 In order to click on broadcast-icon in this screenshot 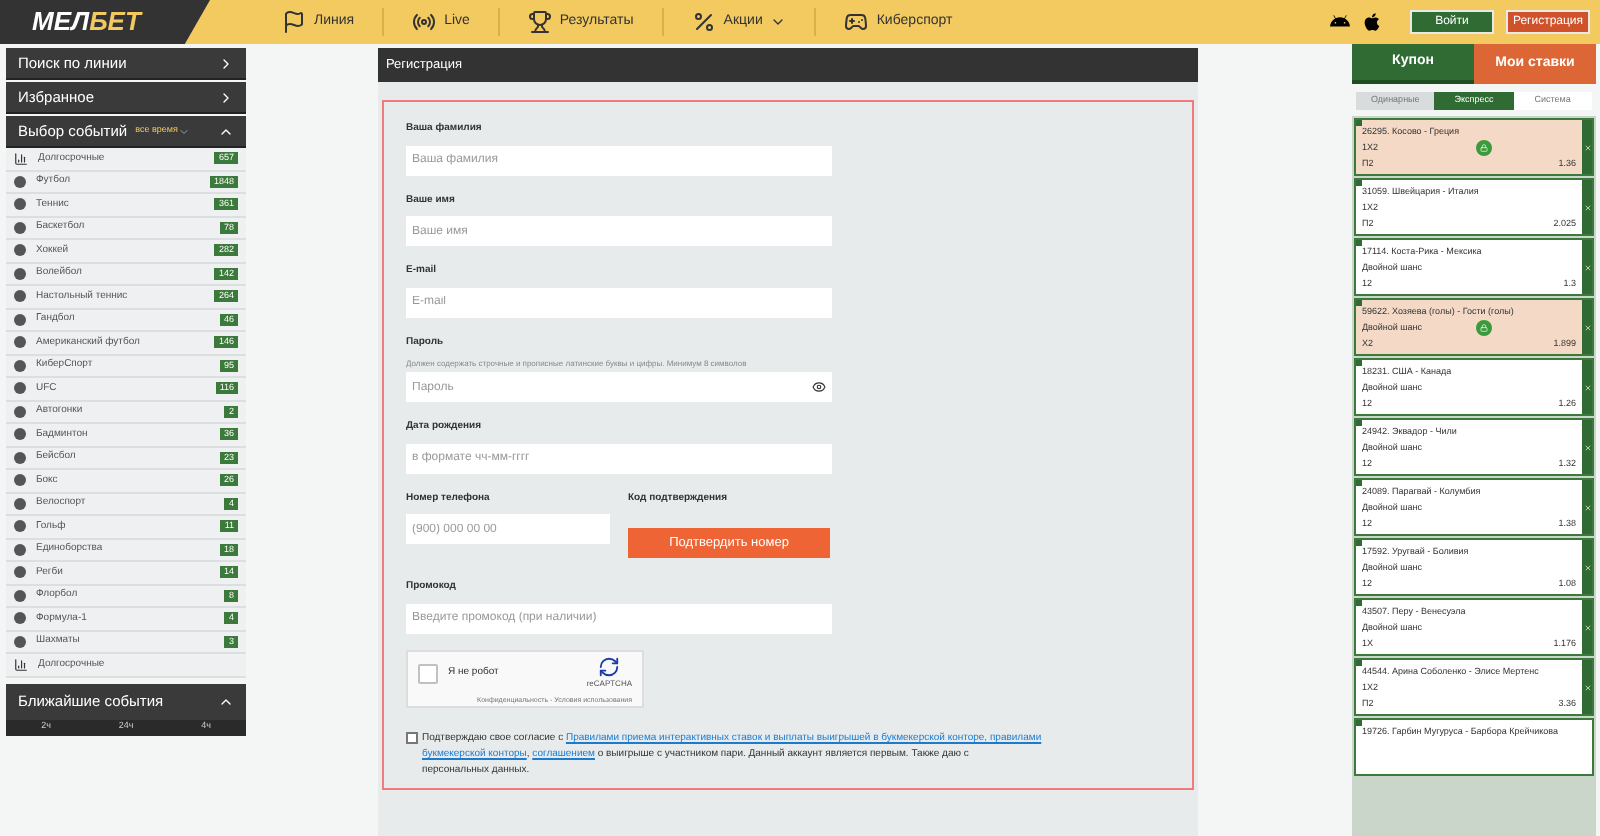, I will do `click(424, 22)`.